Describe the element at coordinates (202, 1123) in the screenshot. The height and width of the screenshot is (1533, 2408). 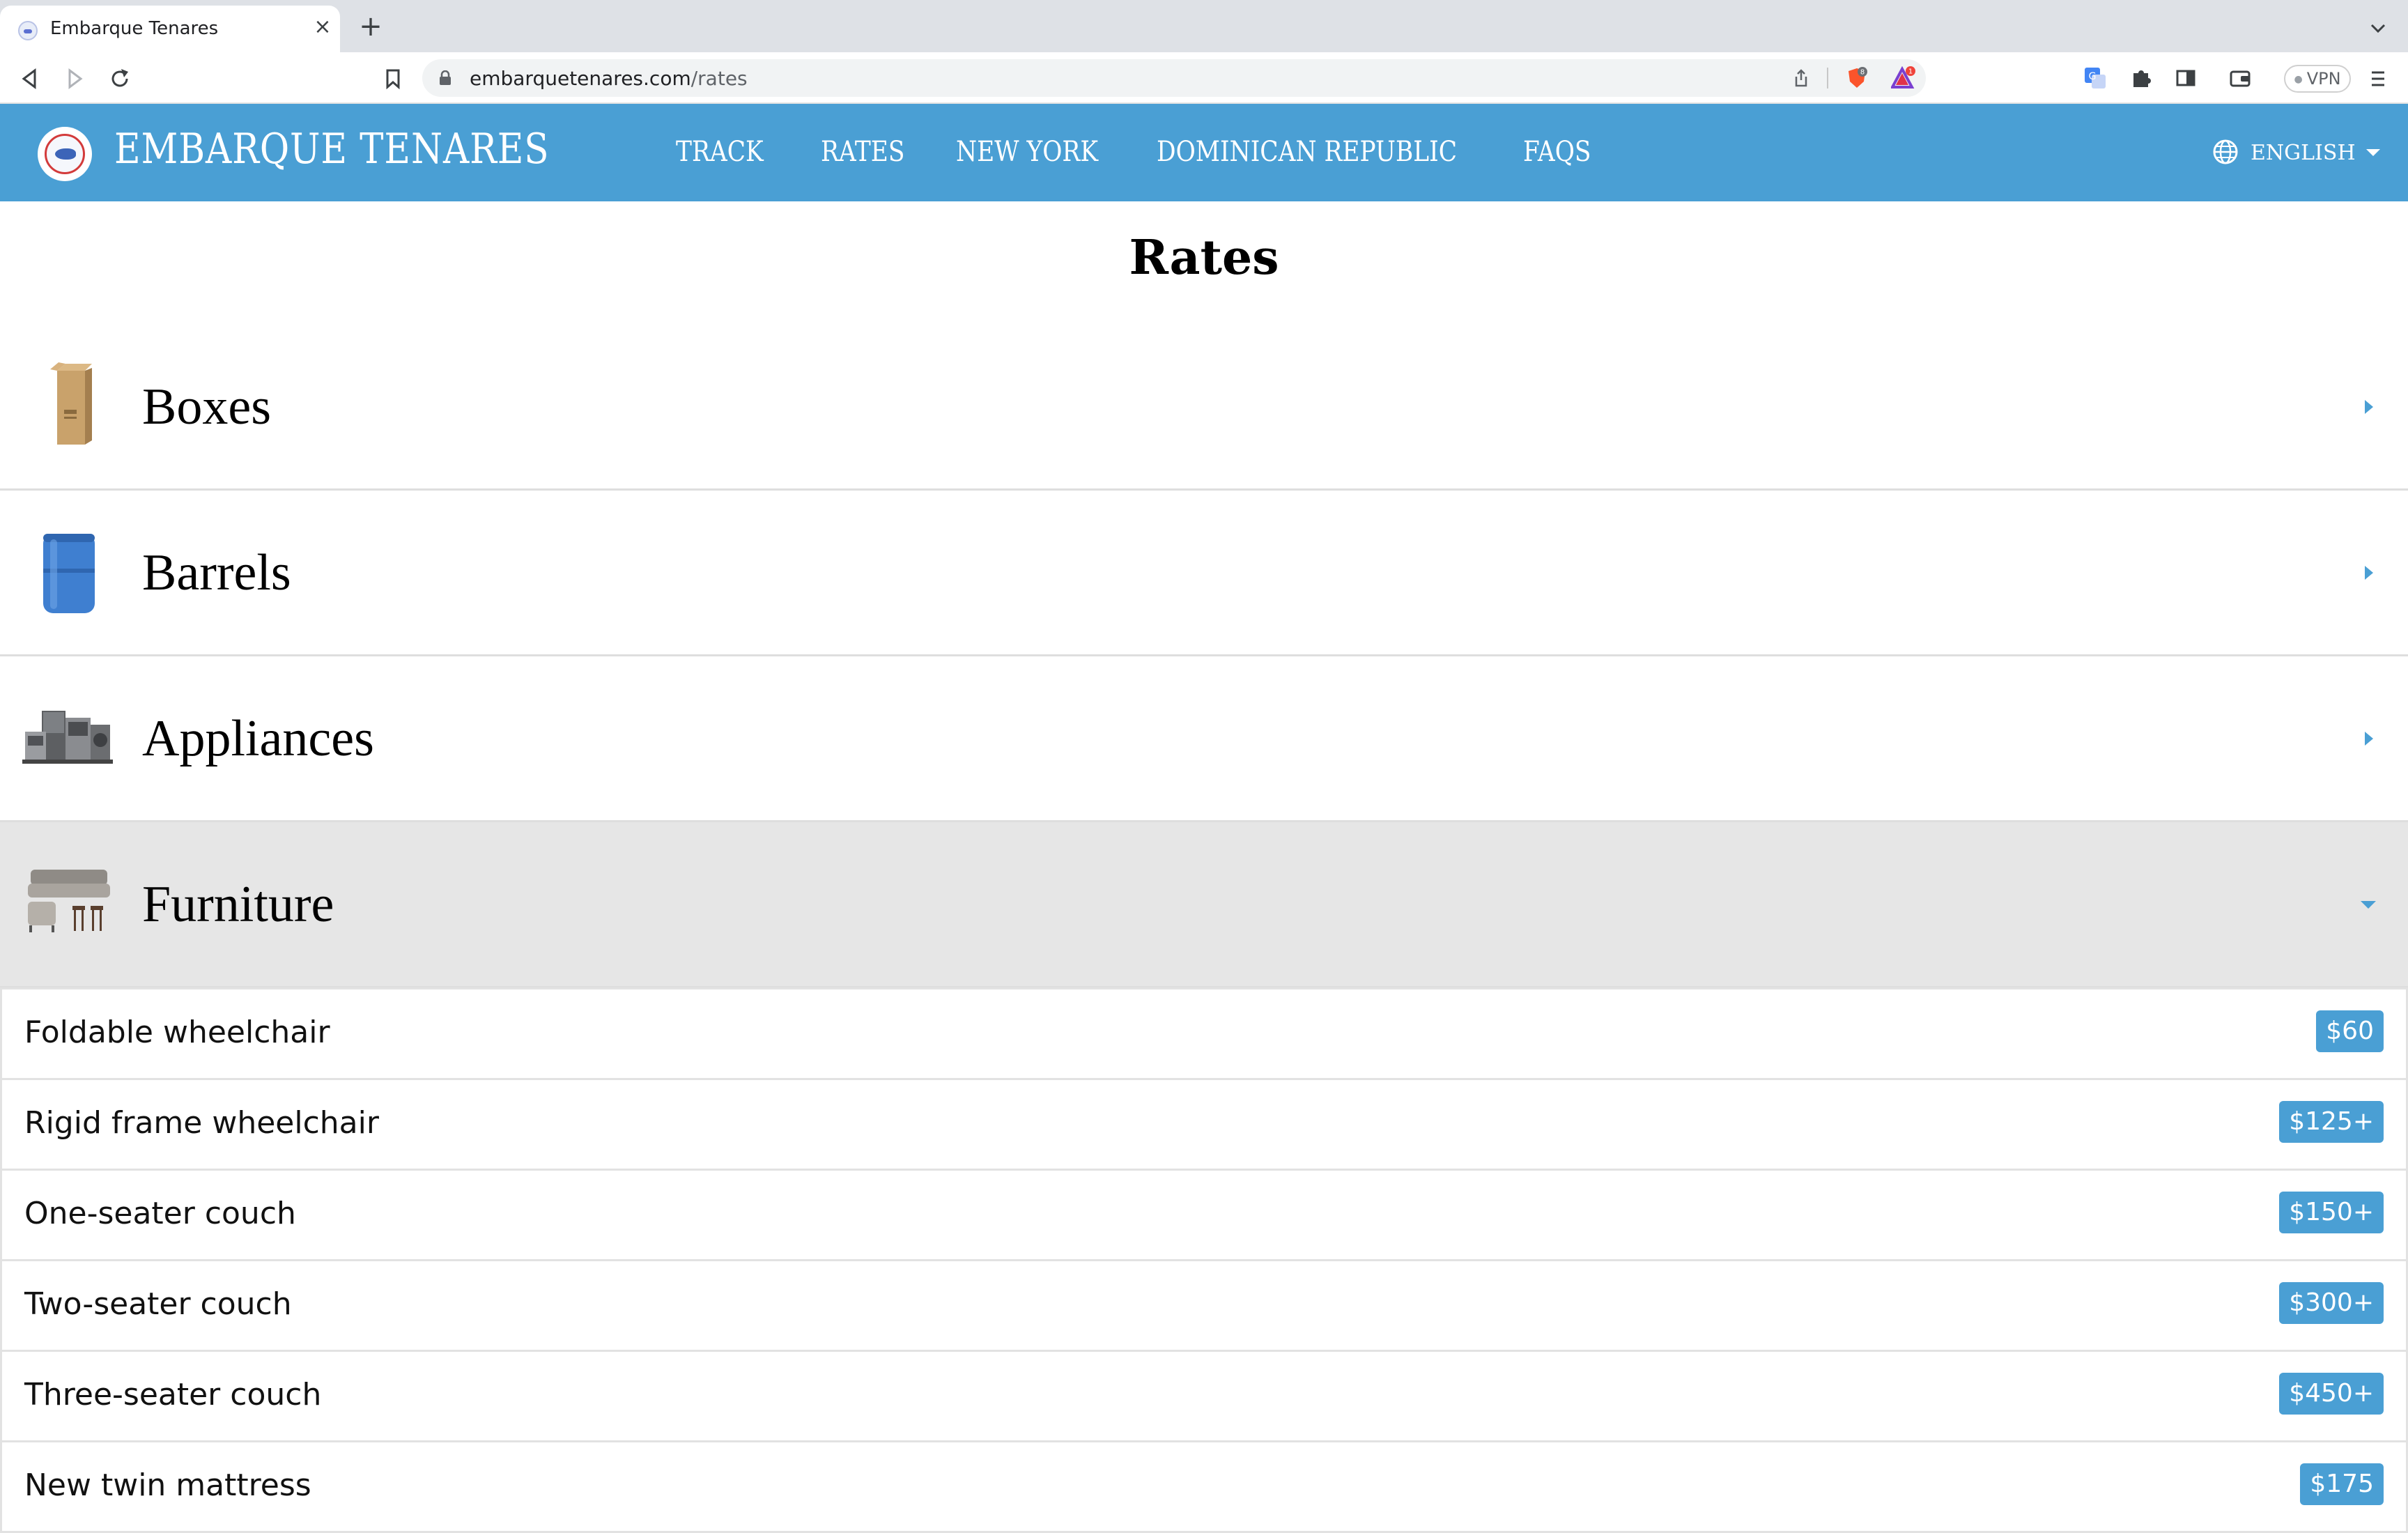
I see `rate-item-name: Rigid frame wheelchair` at that location.